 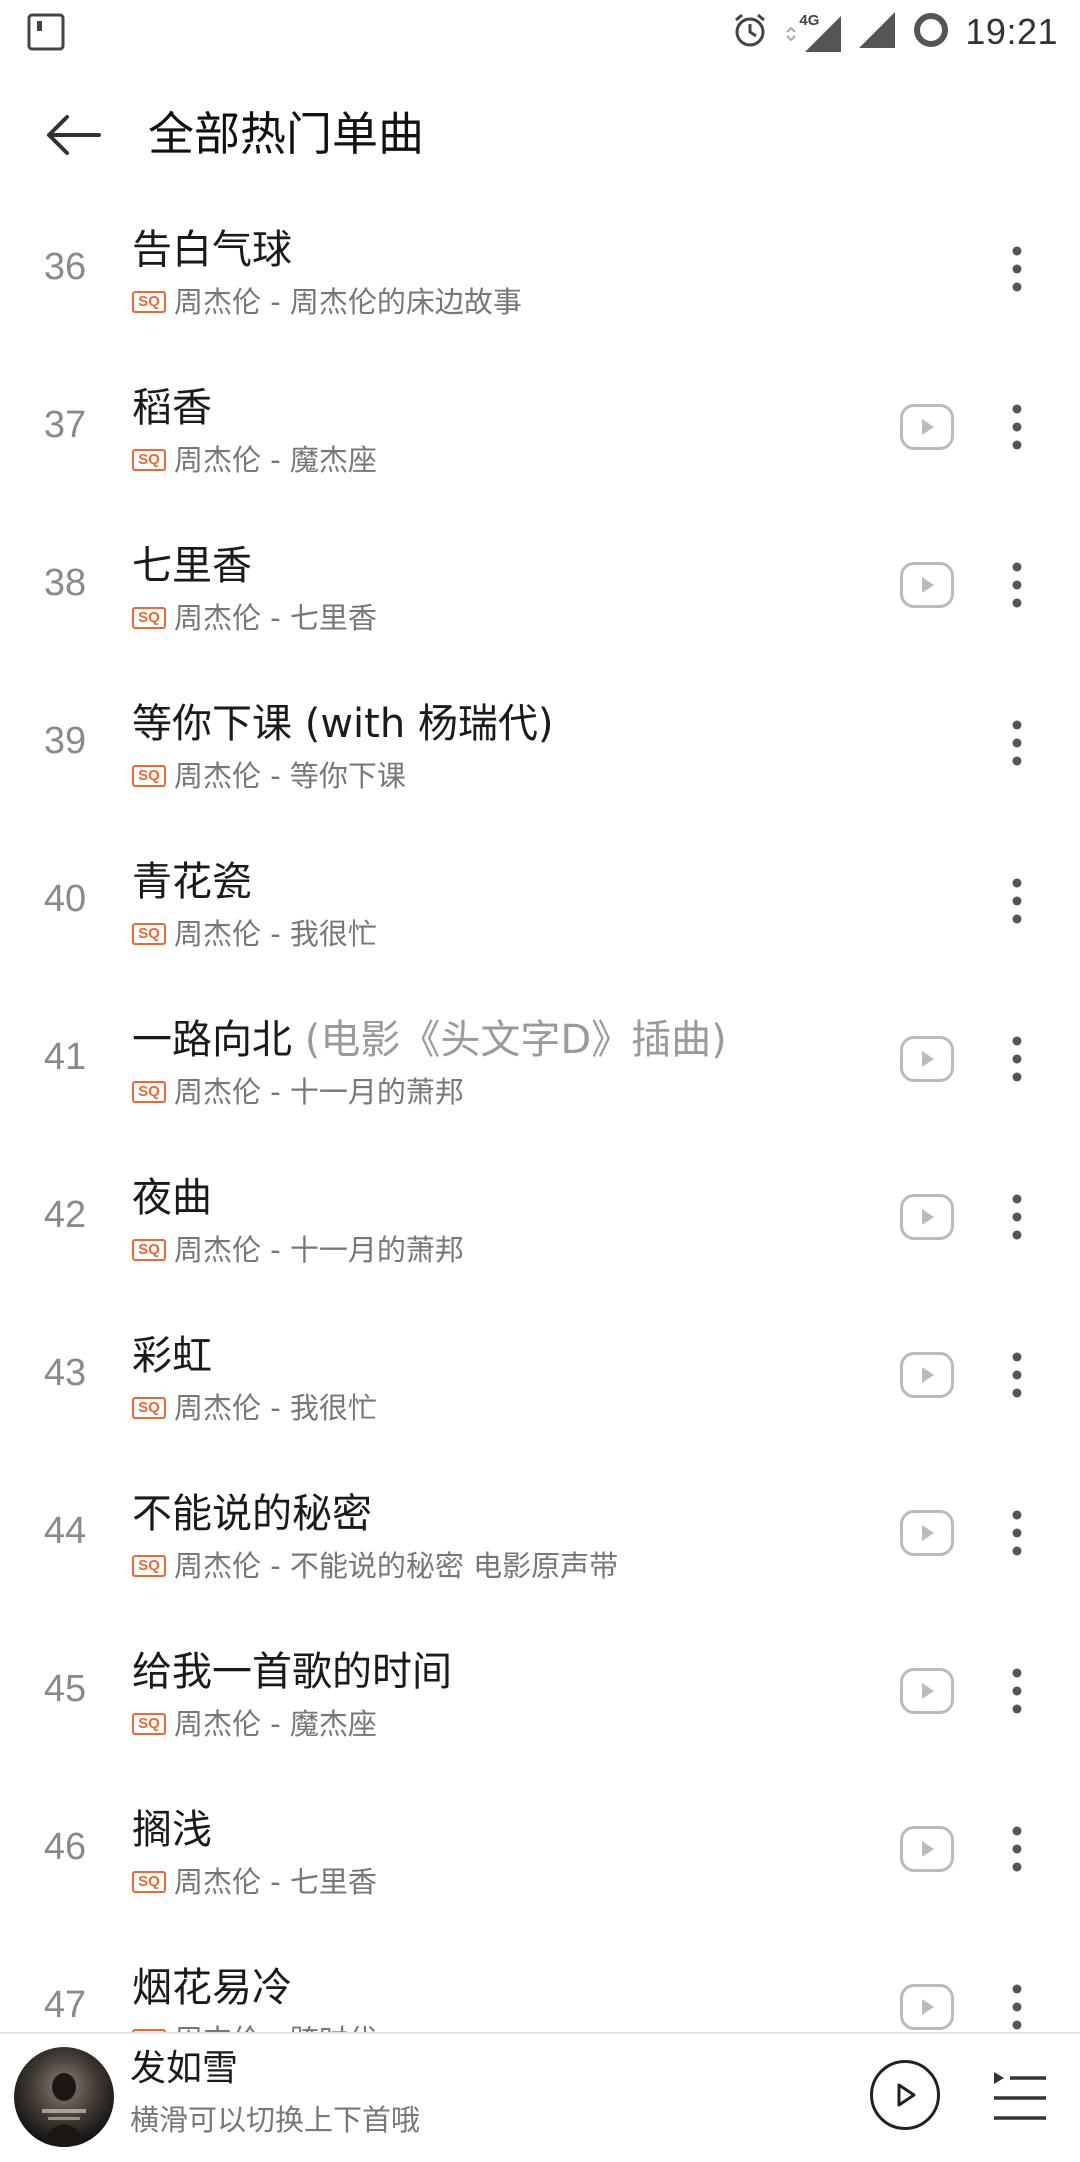 I want to click on song-title-text: 等你下课 (with 杨瑞代), so click(x=343, y=724).